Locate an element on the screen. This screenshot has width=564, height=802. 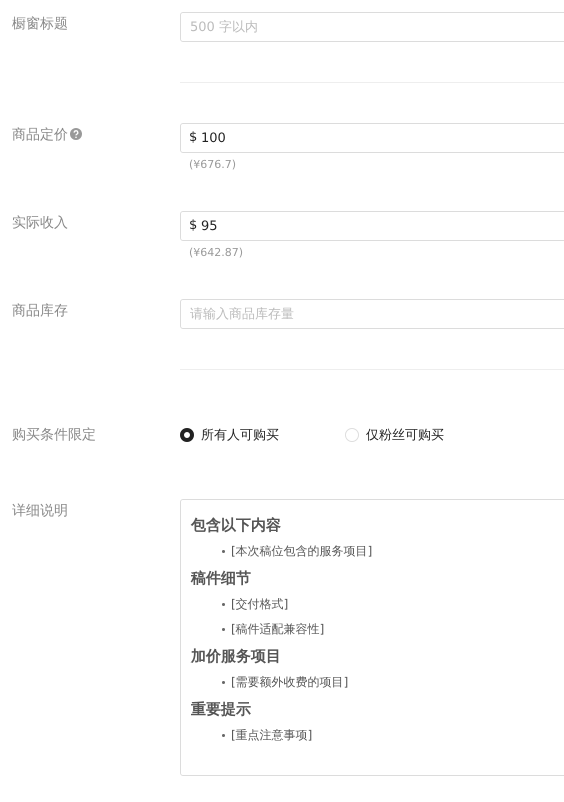
field-label: 商品定价 is located at coordinates (40, 135).